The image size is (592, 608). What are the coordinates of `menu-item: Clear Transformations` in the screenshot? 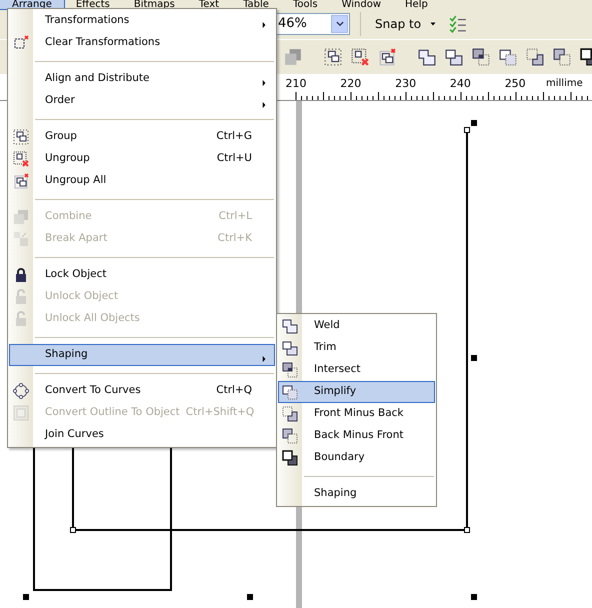 It's located at (142, 43).